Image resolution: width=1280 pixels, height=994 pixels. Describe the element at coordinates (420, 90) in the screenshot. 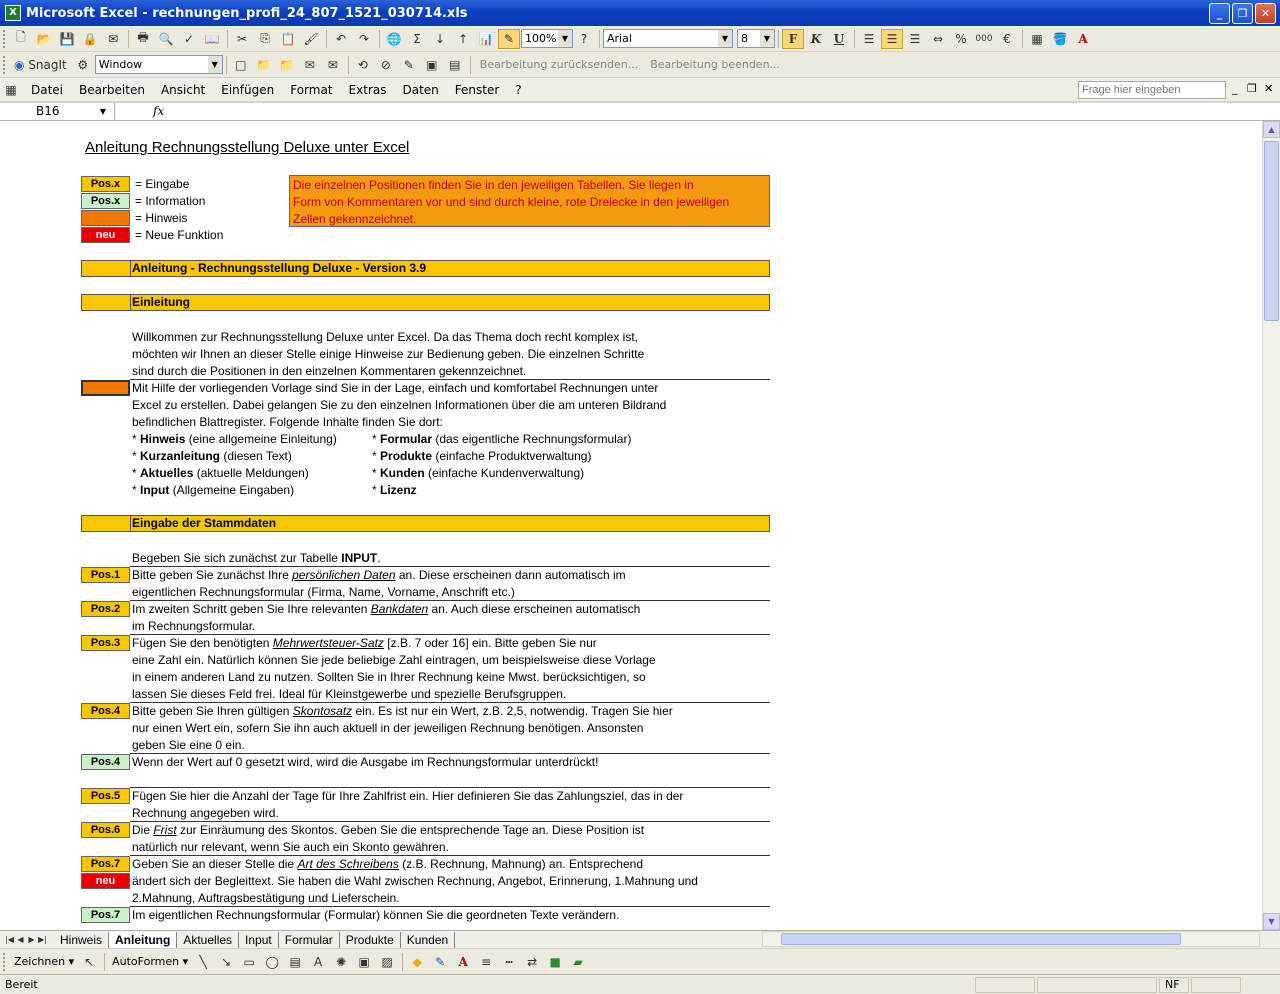

I see `menu-daten: Daten` at that location.